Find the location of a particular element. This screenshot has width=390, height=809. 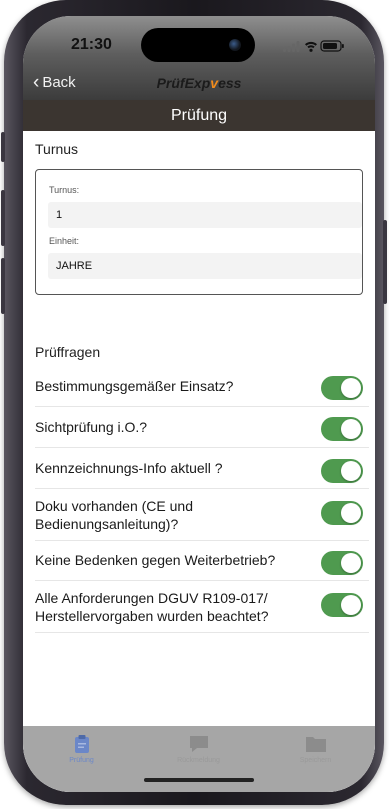

tab-bar: Prüfung Rückmeldung Speichern is located at coordinates (199, 759).